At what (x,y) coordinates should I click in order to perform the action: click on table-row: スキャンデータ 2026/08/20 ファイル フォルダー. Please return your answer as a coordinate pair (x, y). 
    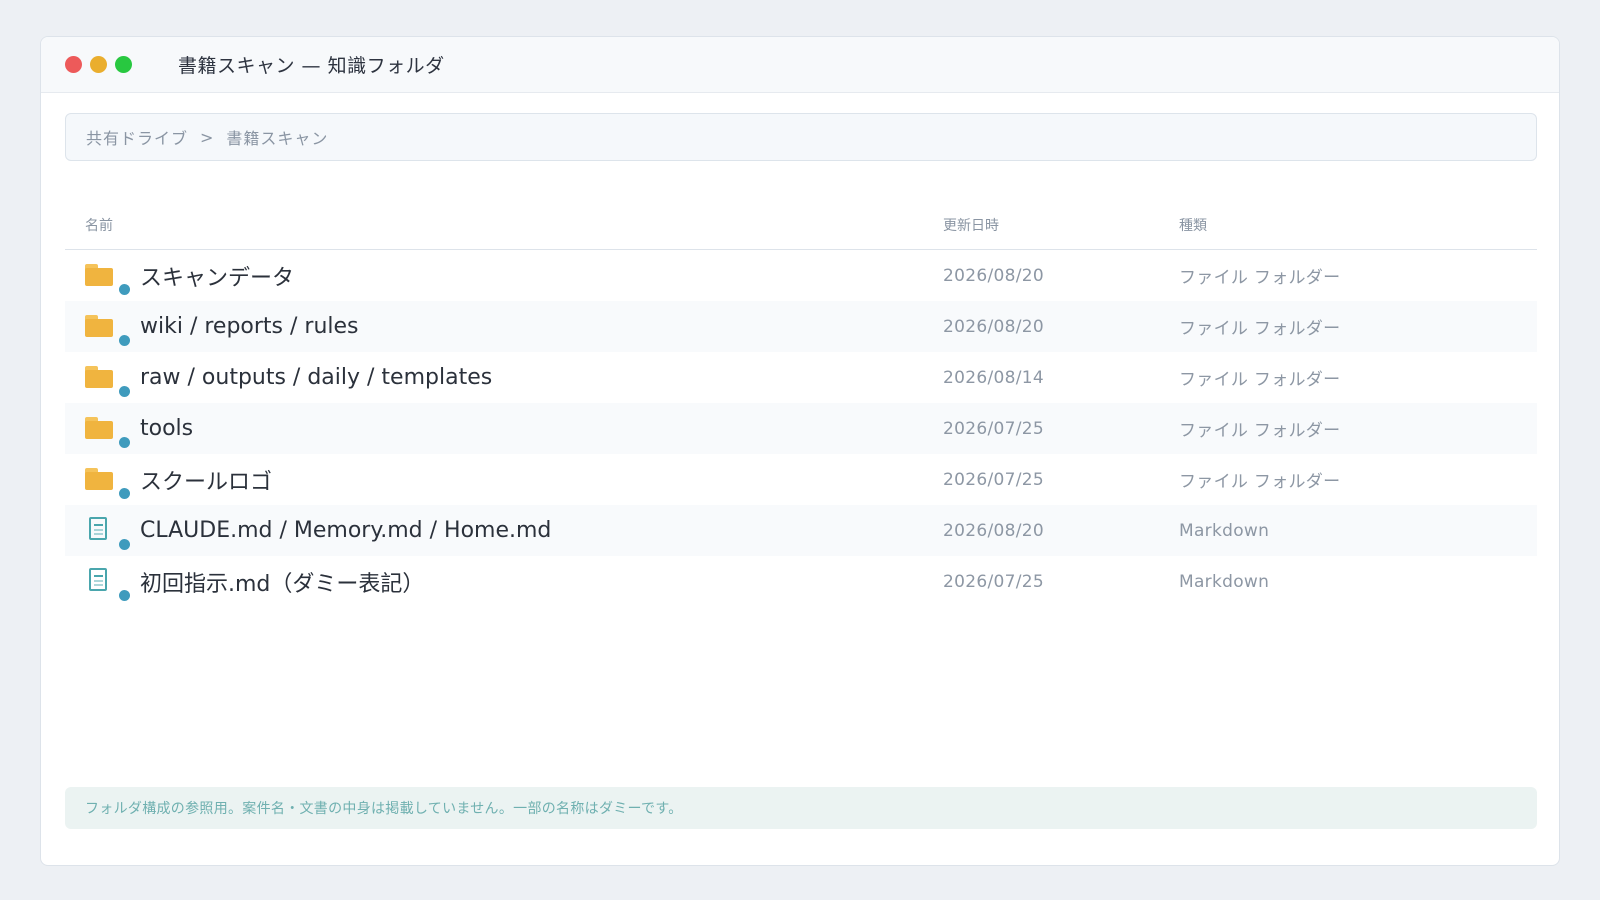
    Looking at the image, I should click on (801, 275).